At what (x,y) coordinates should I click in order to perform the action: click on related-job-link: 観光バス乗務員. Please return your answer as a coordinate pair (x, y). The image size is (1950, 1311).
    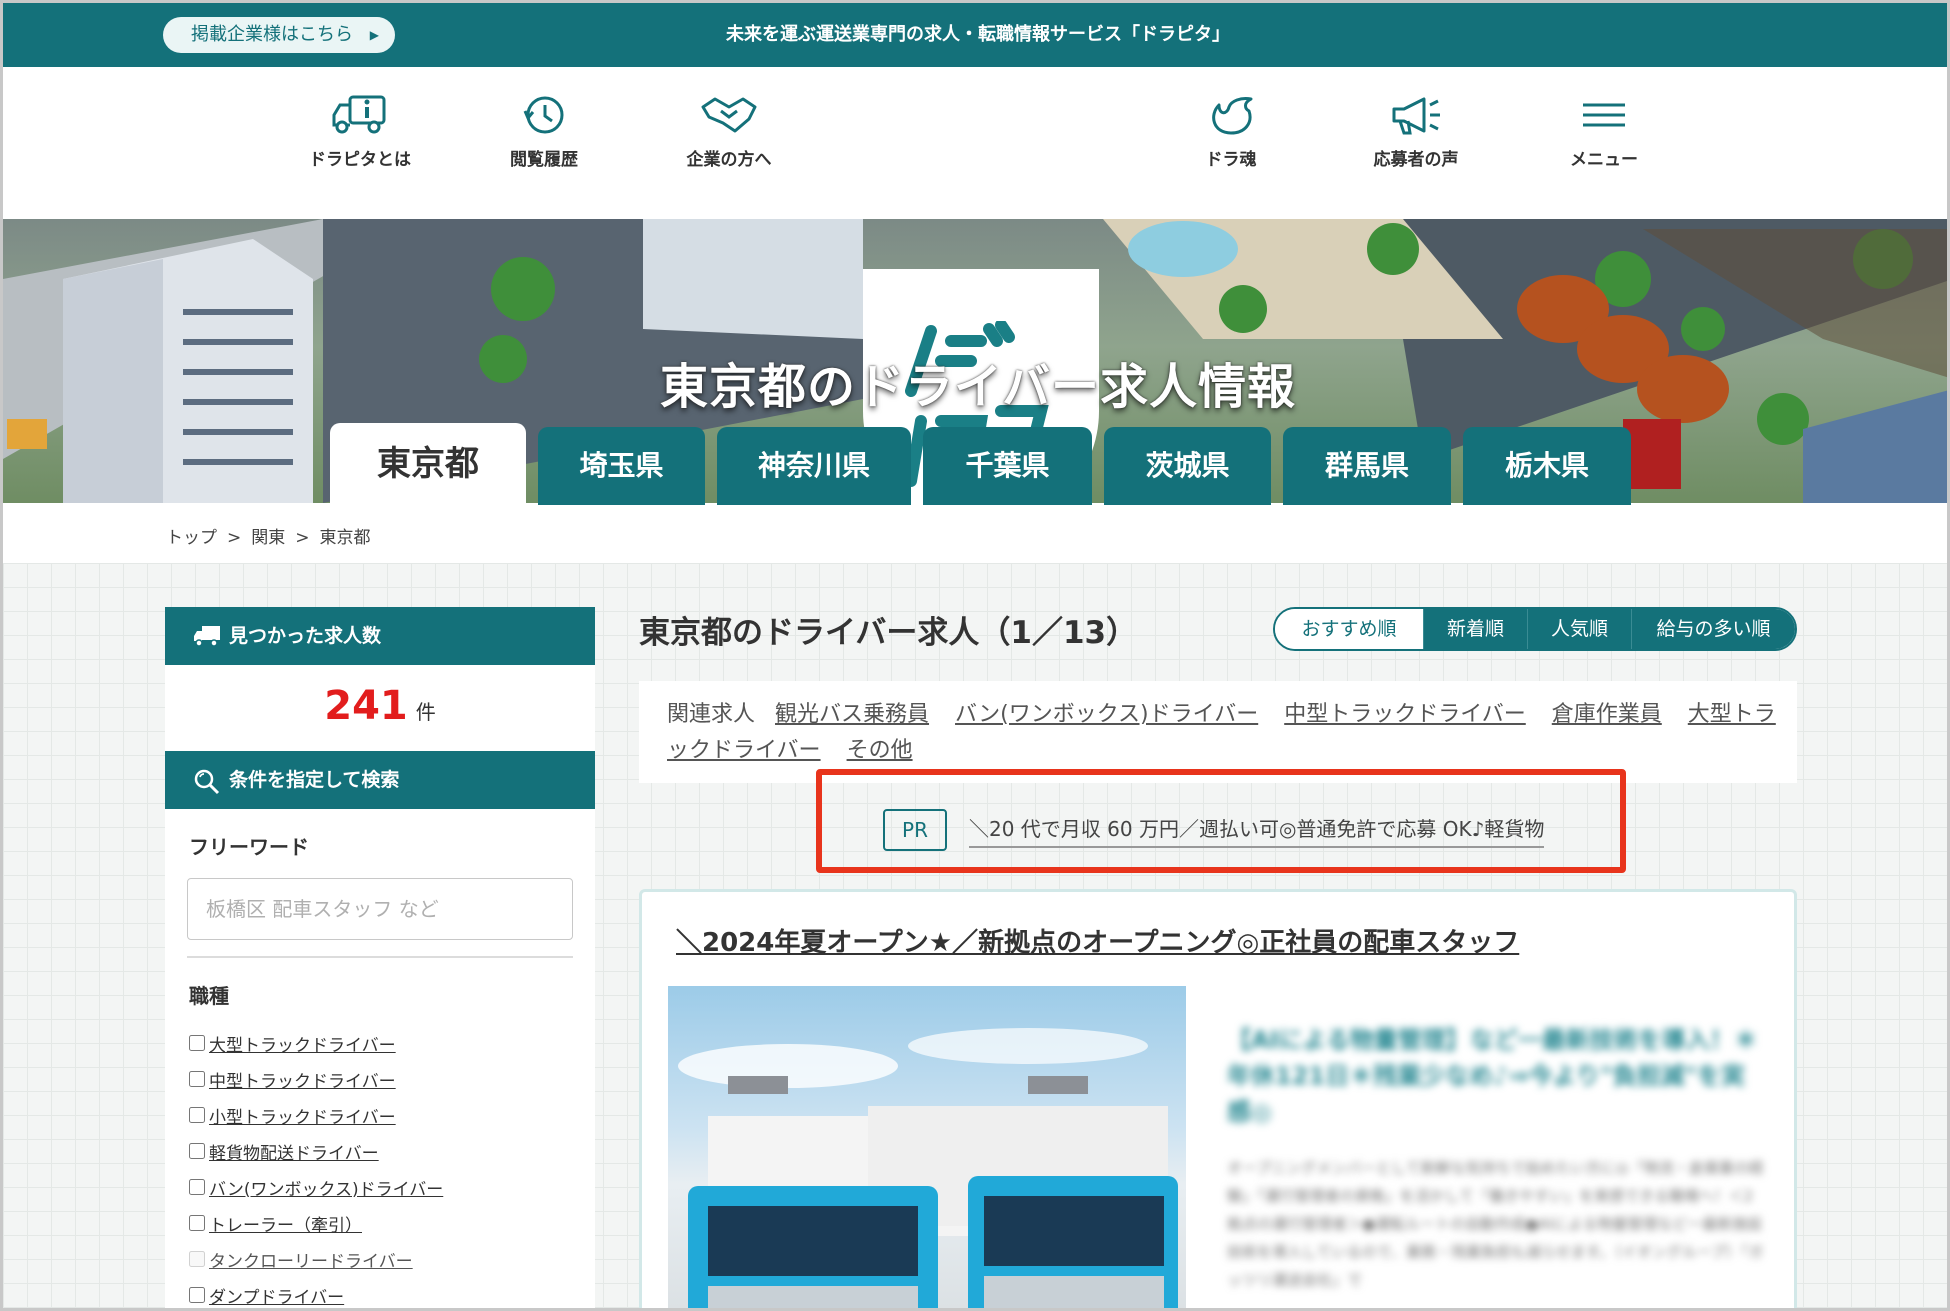
    Looking at the image, I should click on (852, 714).